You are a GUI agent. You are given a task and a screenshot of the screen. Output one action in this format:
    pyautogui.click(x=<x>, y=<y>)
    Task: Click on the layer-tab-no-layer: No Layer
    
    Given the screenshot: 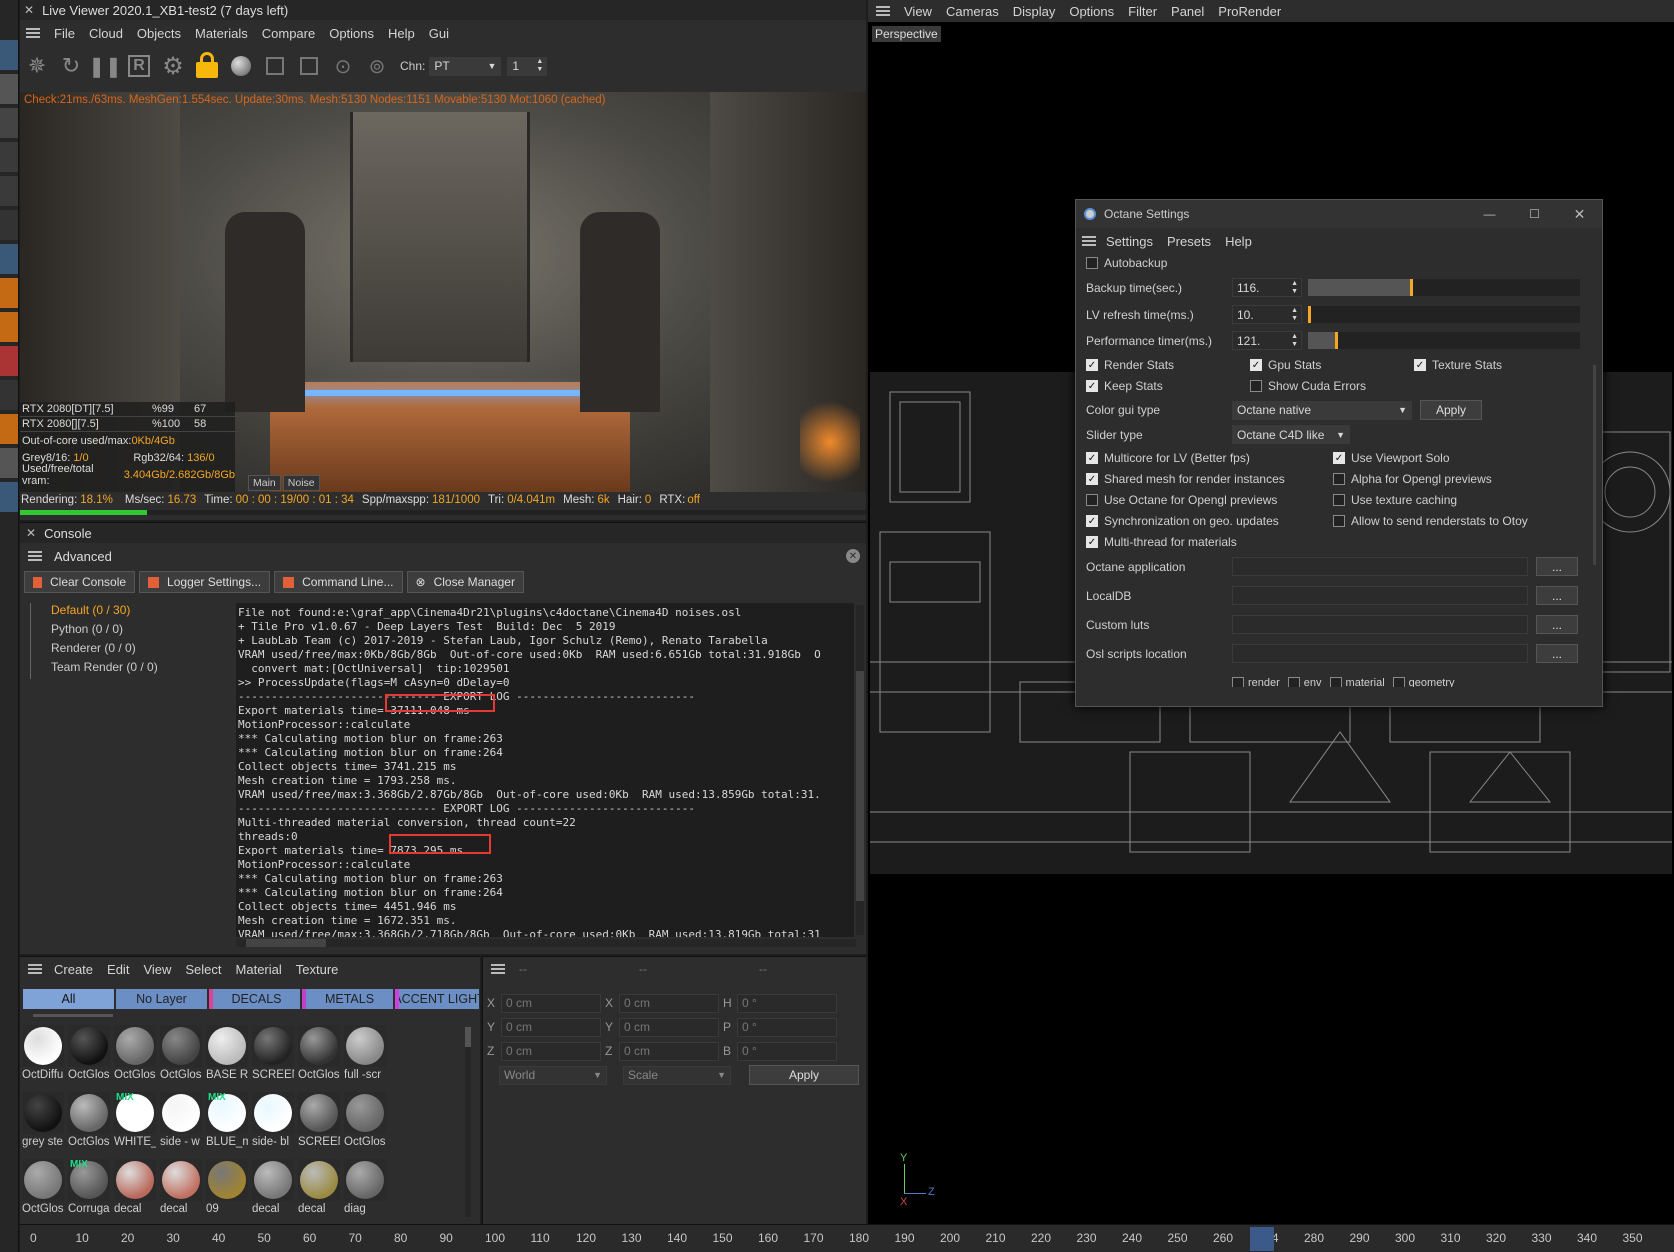 What is the action you would take?
    pyautogui.click(x=161, y=999)
    